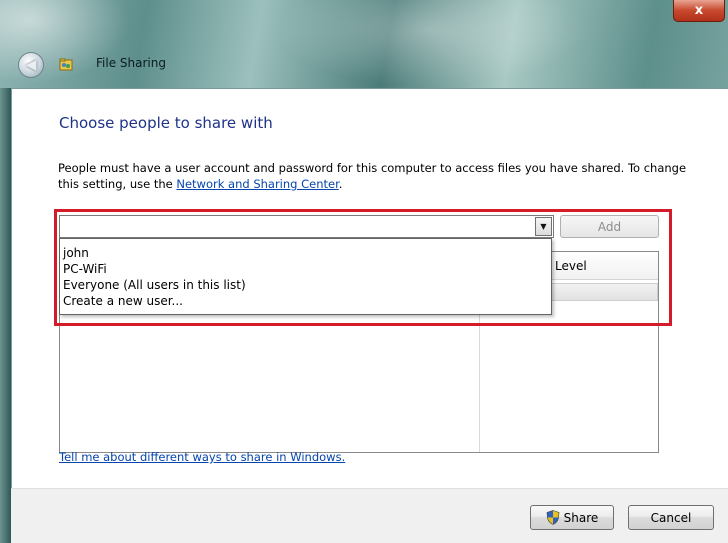 This screenshot has height=543, width=728. I want to click on page-title: Choose people to share with, so click(166, 123).